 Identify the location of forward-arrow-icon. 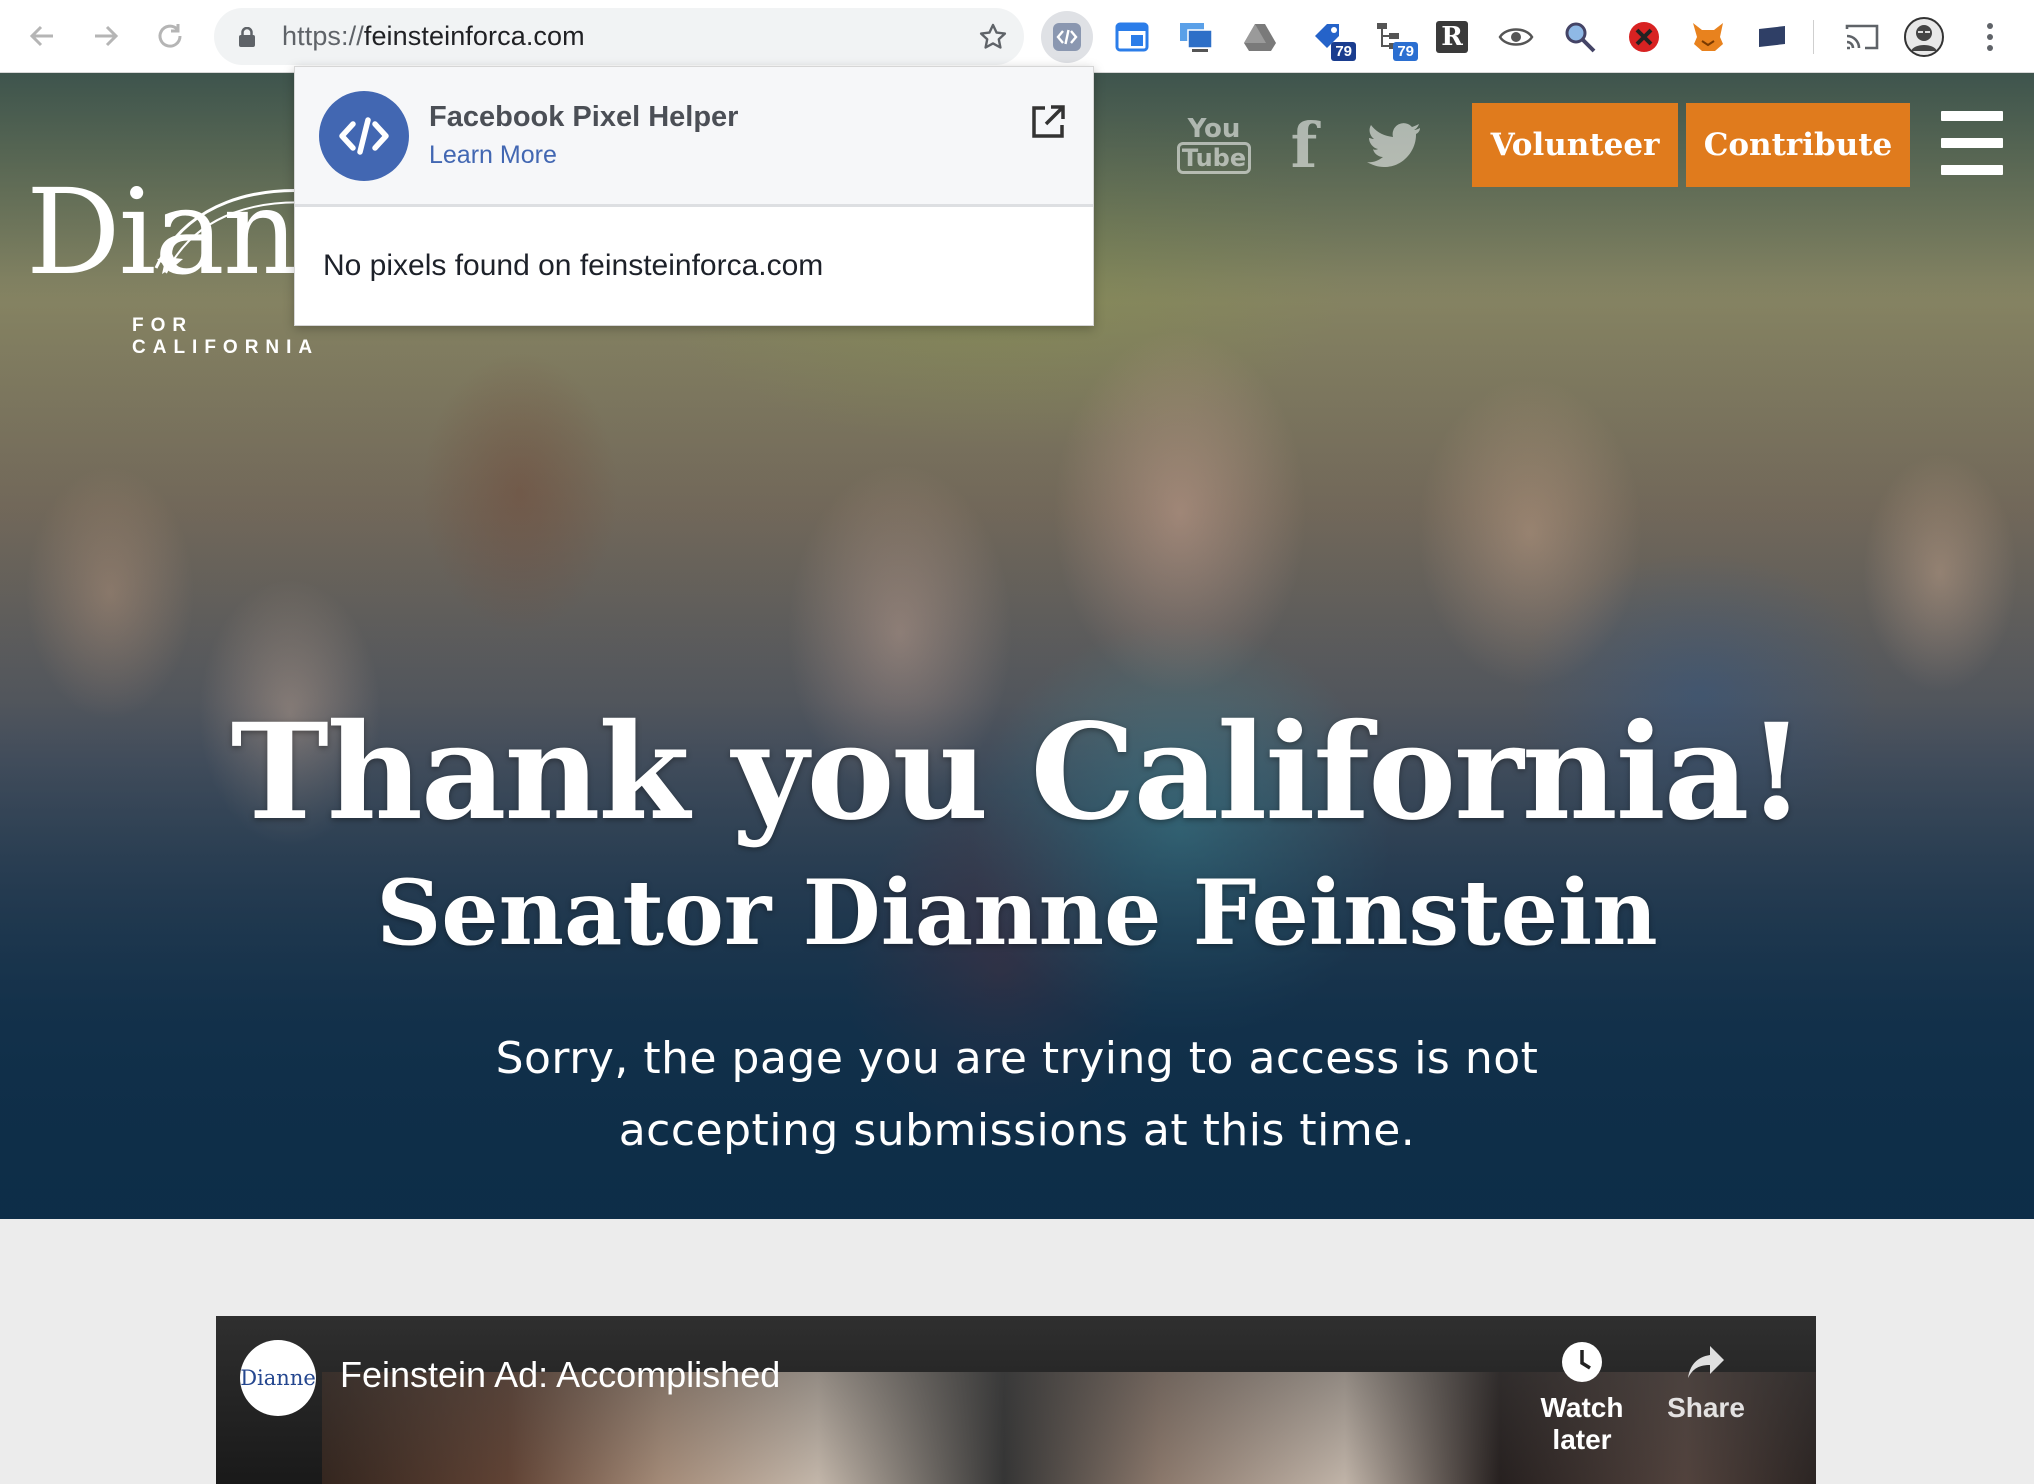
(107, 36).